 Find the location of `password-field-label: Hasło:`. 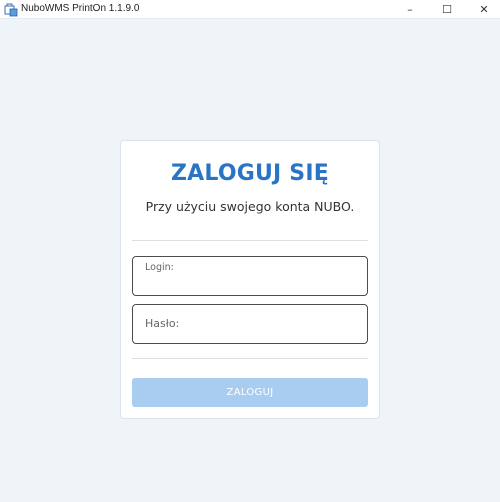

password-field-label: Hasło: is located at coordinates (162, 323).